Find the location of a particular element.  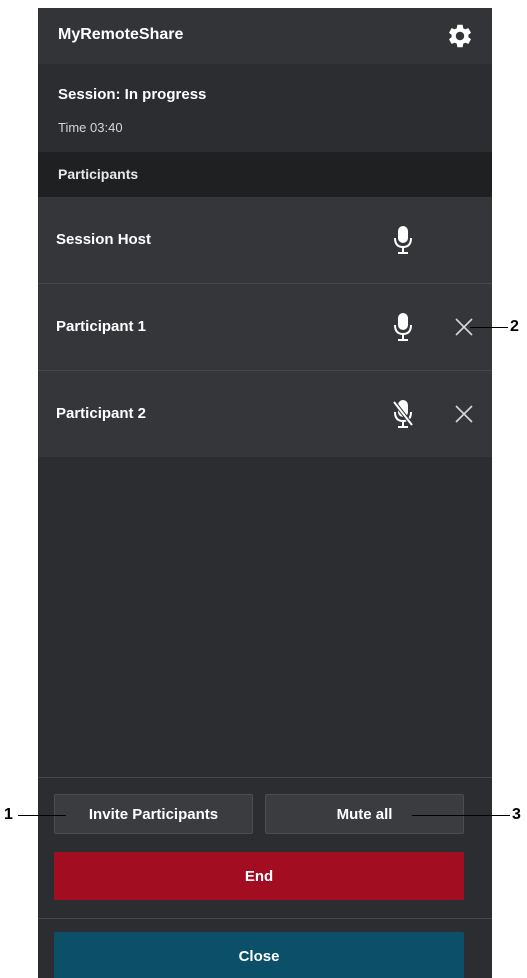

gear-icon is located at coordinates (460, 36).